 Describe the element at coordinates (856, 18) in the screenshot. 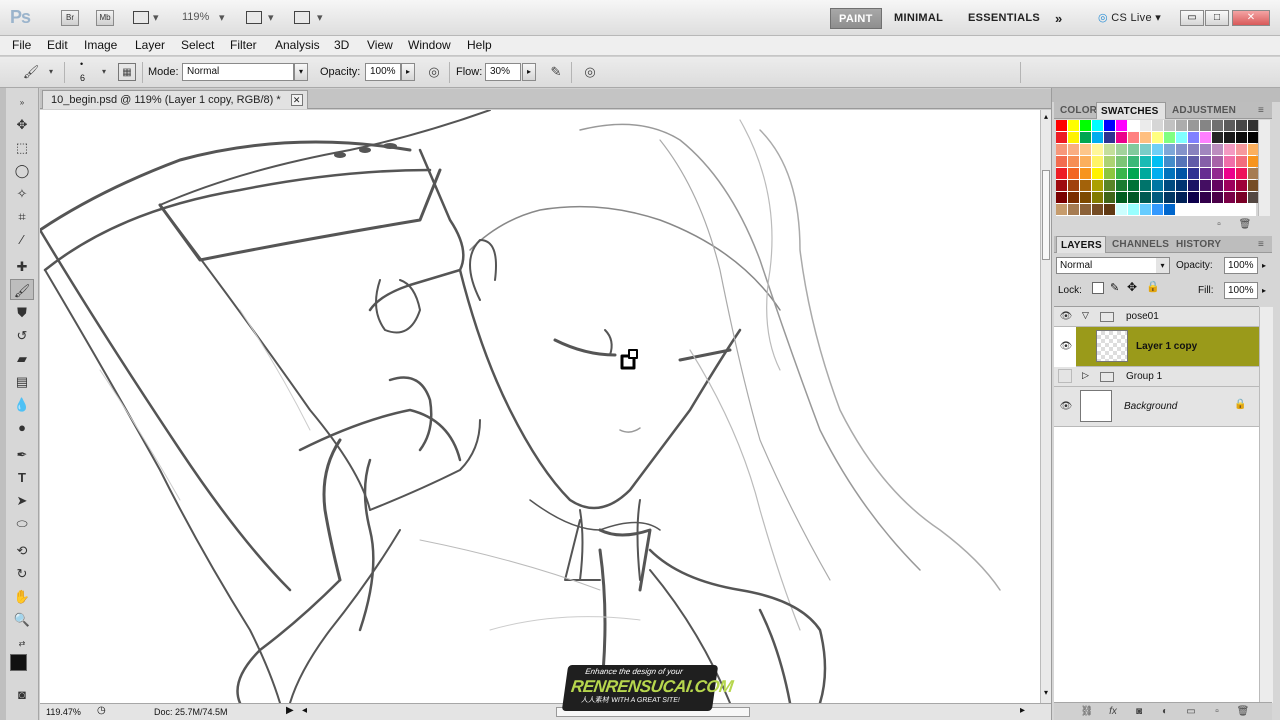

I see `workspace-paint-button: PAINT` at that location.